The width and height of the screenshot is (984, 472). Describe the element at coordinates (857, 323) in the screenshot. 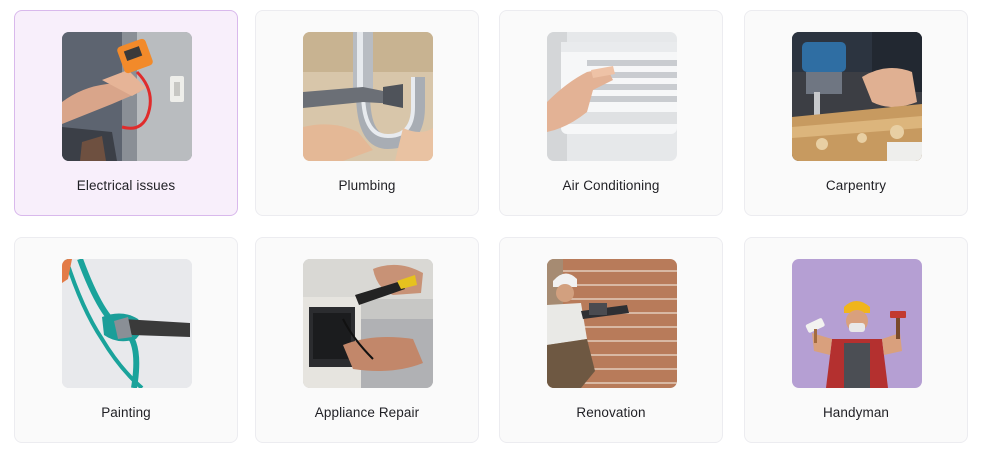

I see `handyman-photo` at that location.